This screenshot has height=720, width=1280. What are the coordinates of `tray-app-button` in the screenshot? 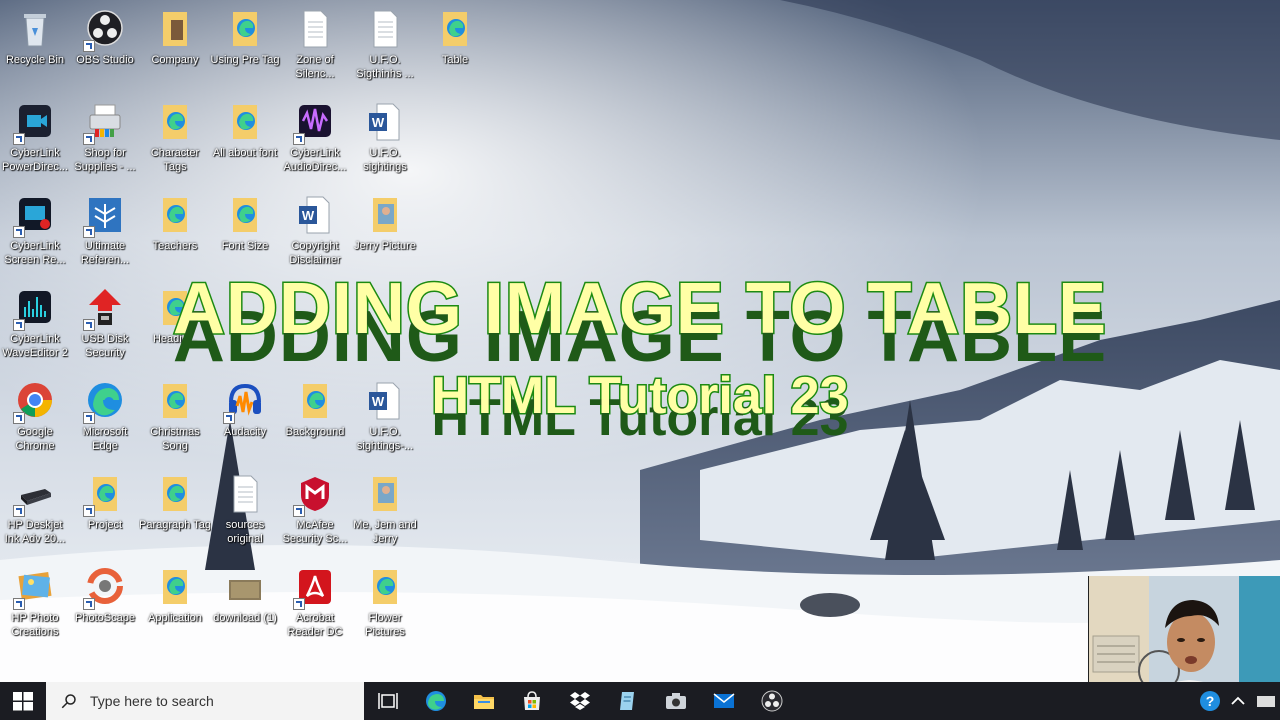 It's located at (1266, 701).